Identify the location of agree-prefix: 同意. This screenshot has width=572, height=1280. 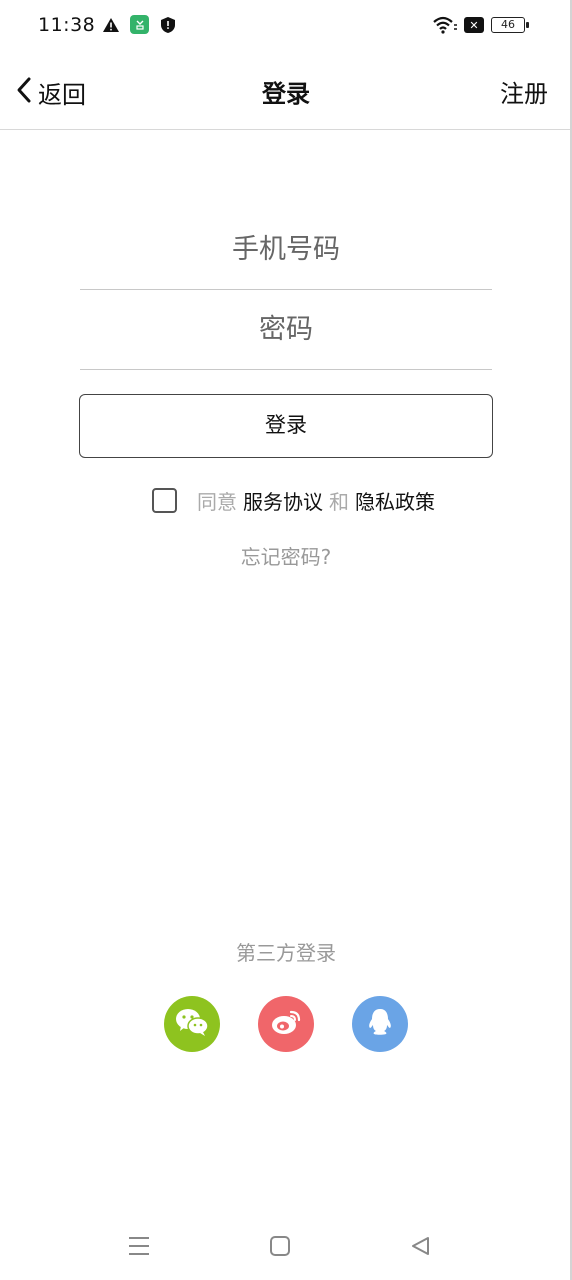
(217, 501).